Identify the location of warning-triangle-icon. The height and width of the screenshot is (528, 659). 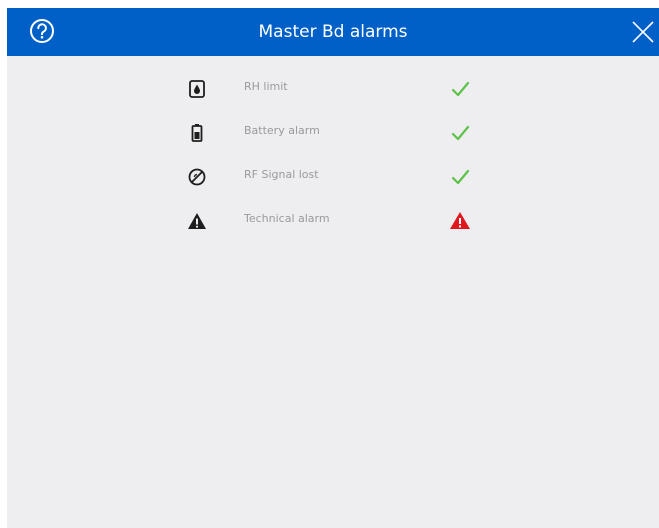
(197, 221).